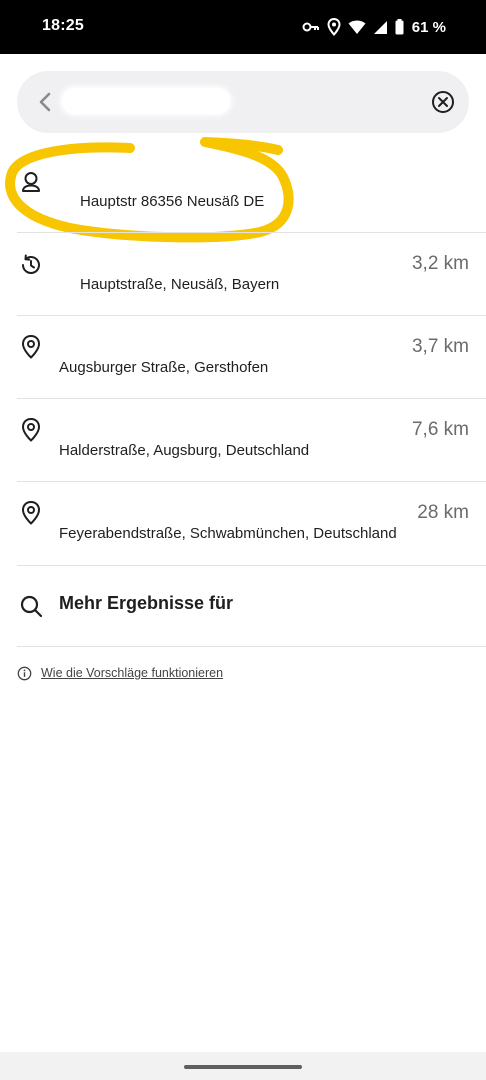 Image resolution: width=486 pixels, height=1080 pixels. What do you see at coordinates (243, 27) in the screenshot?
I see `status-bar: 18:25 61 %` at bounding box center [243, 27].